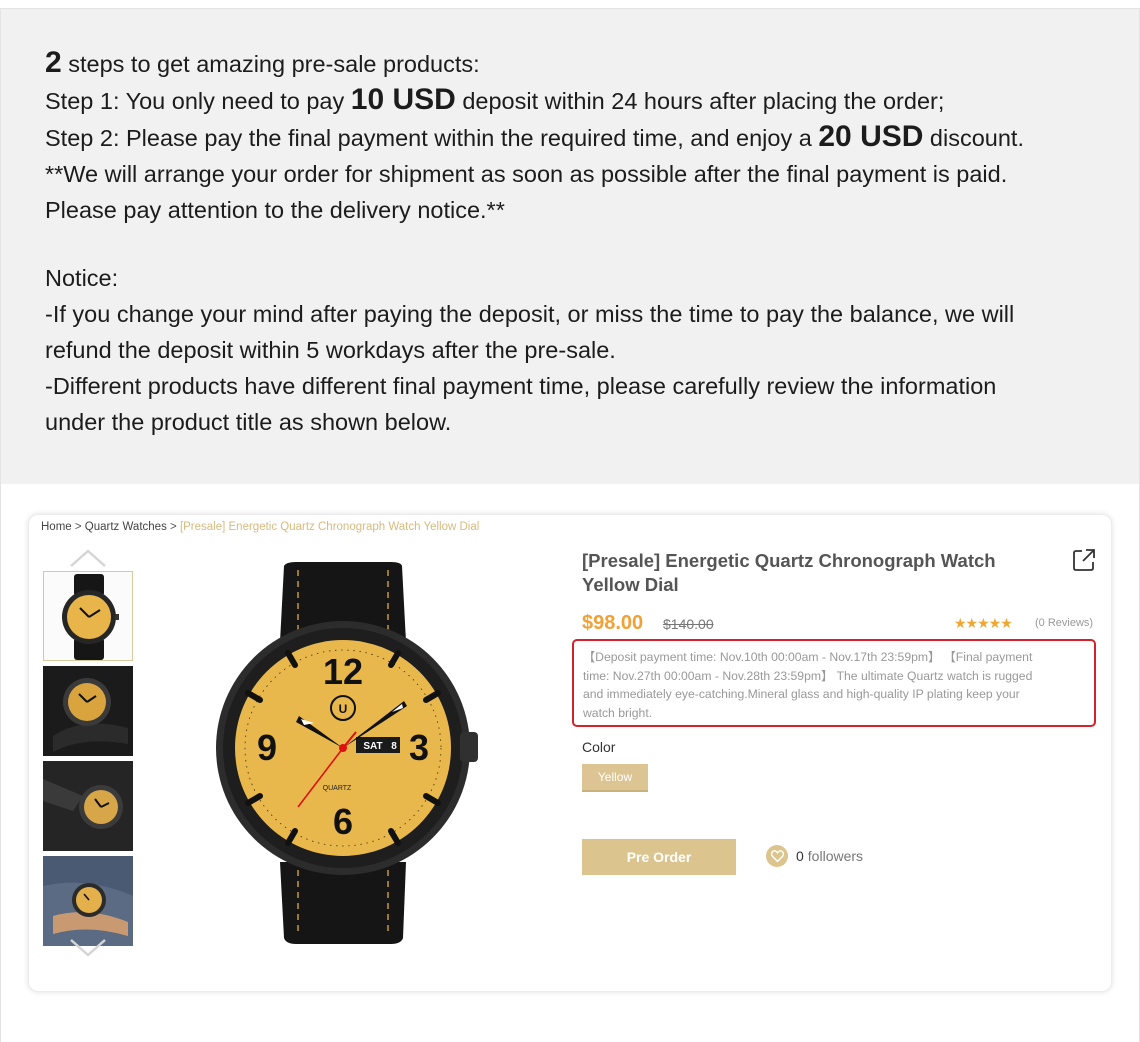 This screenshot has width=1140, height=1042. I want to click on notice-heading: Notice:, so click(82, 278).